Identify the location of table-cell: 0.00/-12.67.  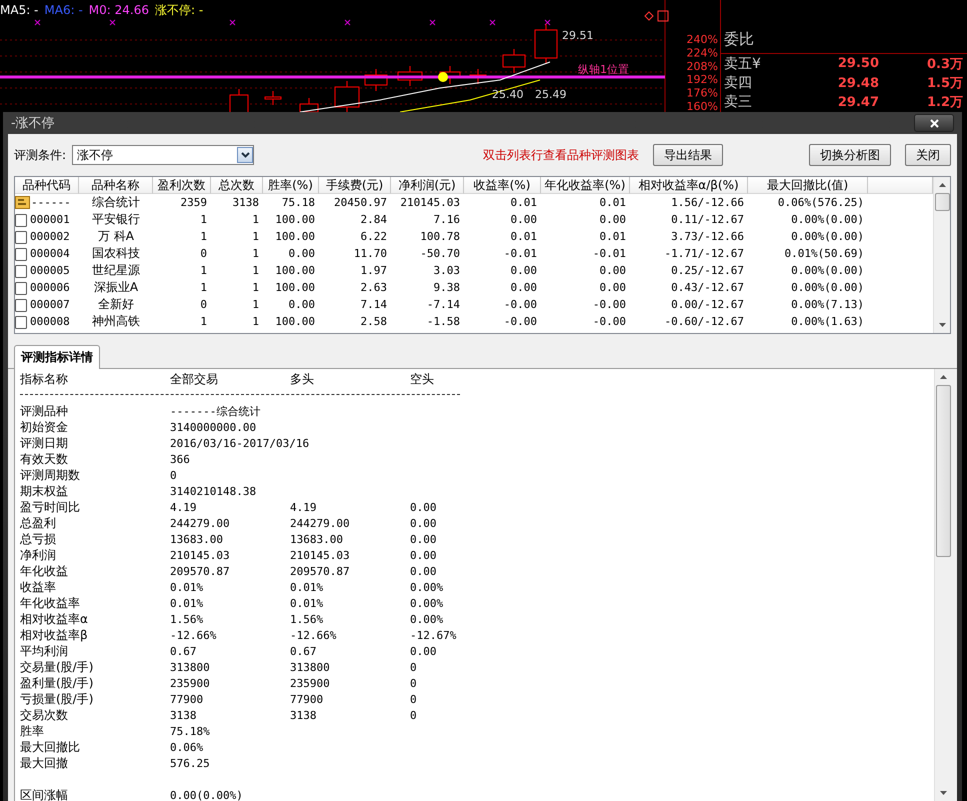
(707, 304).